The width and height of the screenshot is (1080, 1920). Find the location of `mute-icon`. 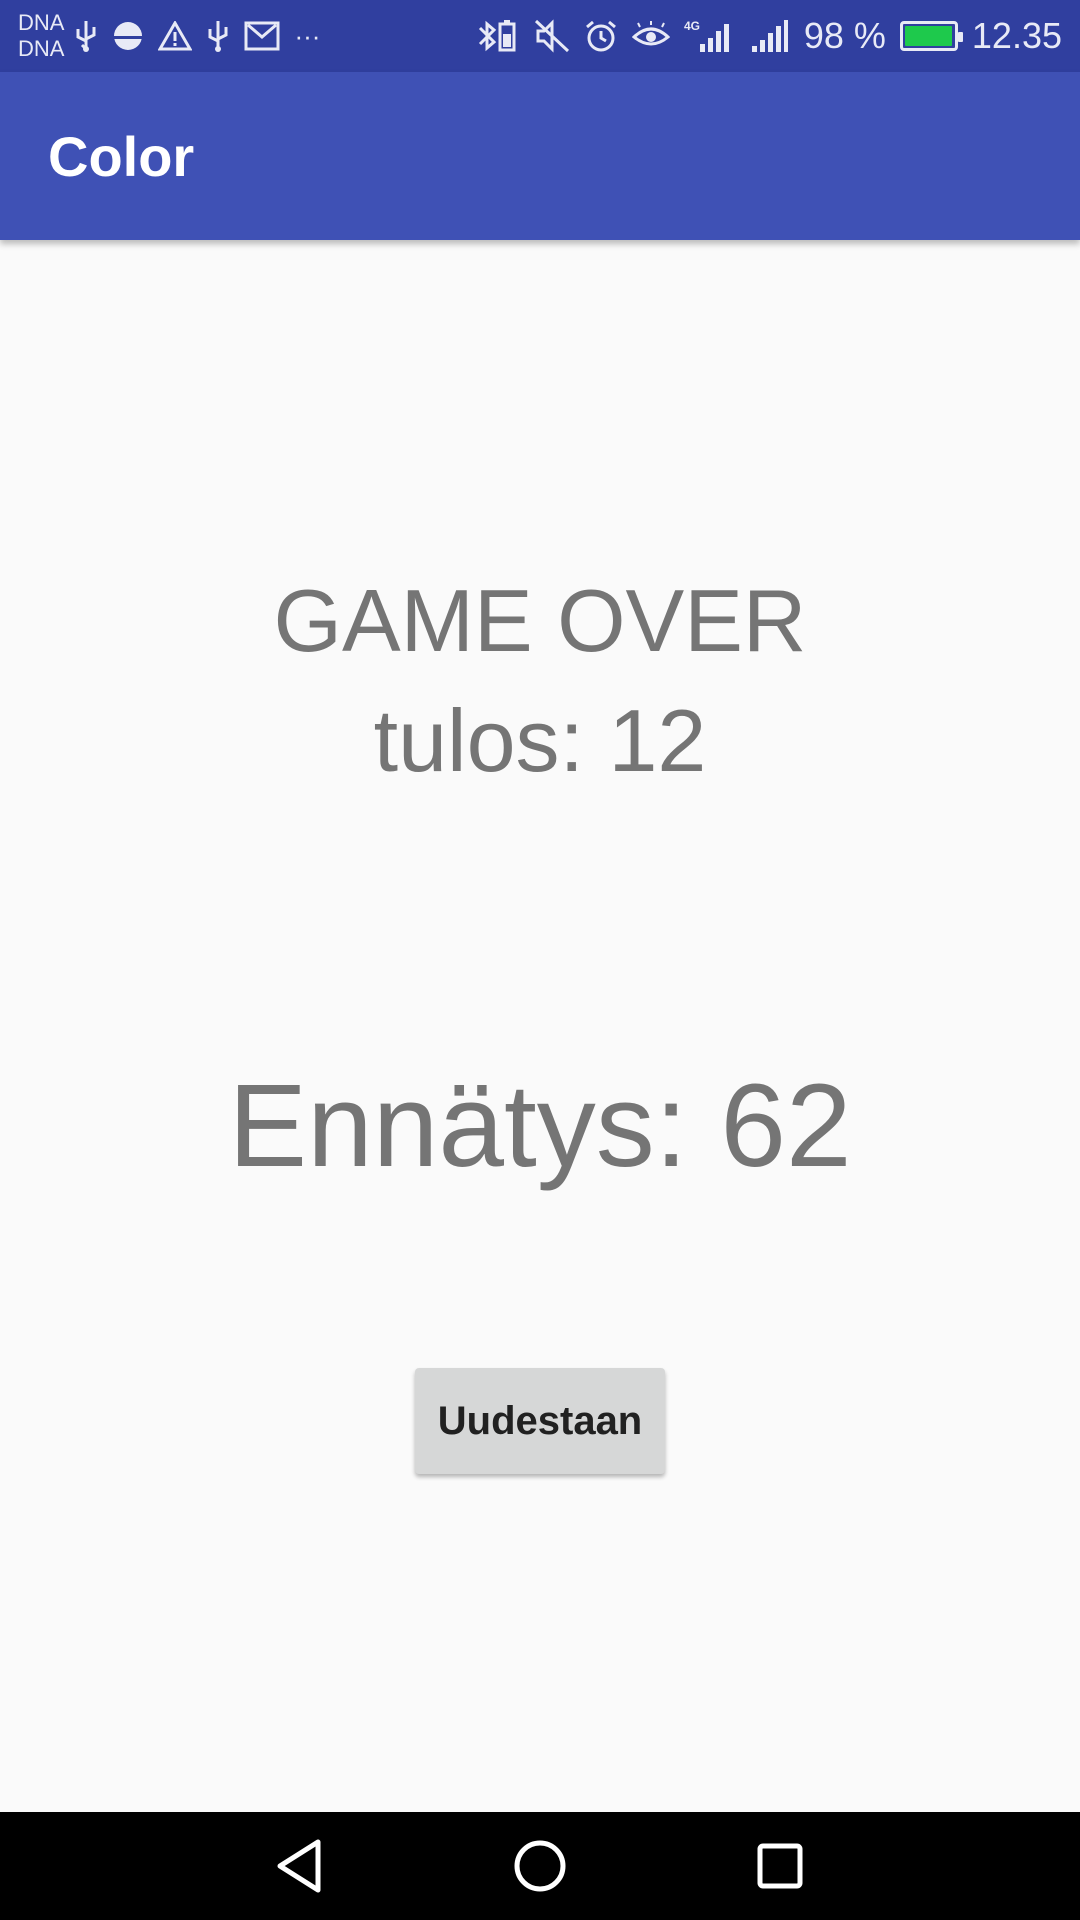

mute-icon is located at coordinates (552, 36).